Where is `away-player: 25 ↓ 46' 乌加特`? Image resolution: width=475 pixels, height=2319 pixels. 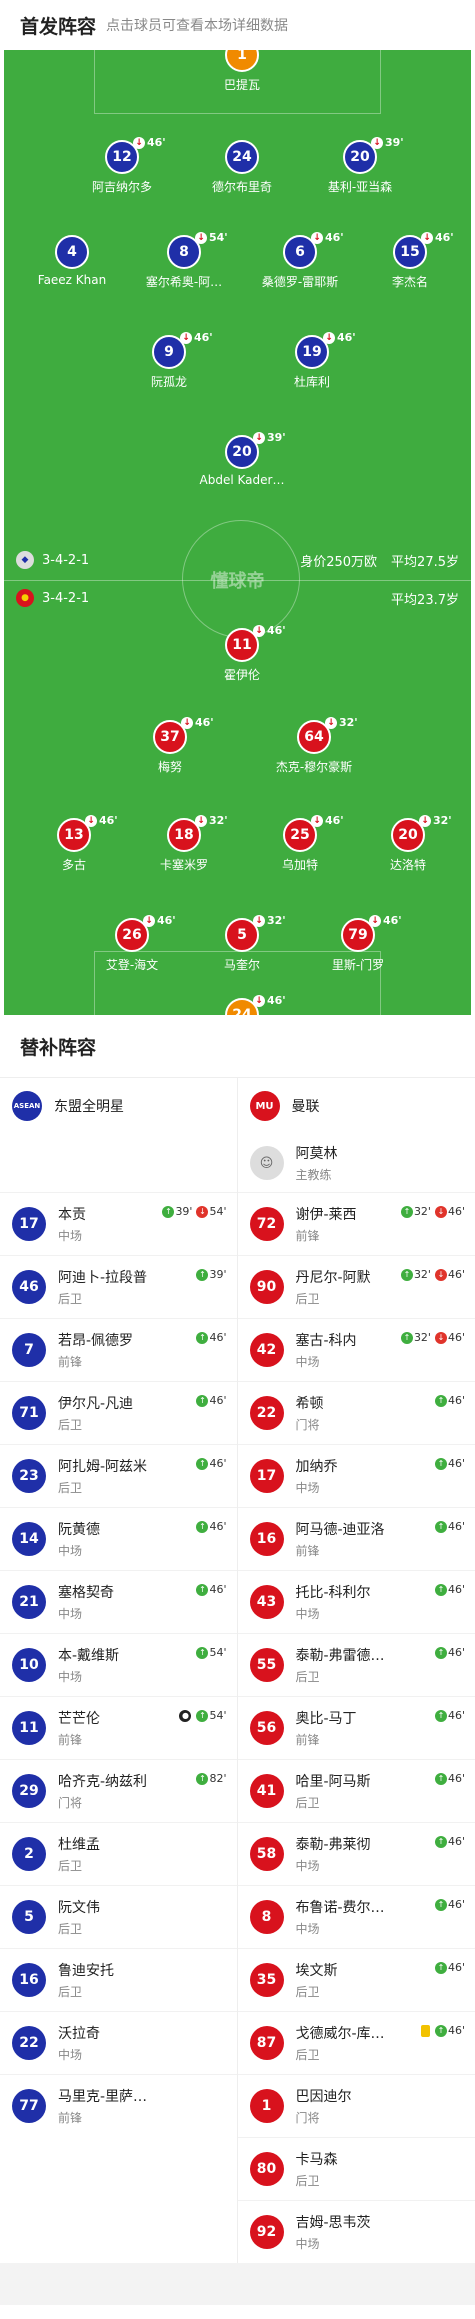 away-player: 25 ↓ 46' 乌加特 is located at coordinates (300, 843).